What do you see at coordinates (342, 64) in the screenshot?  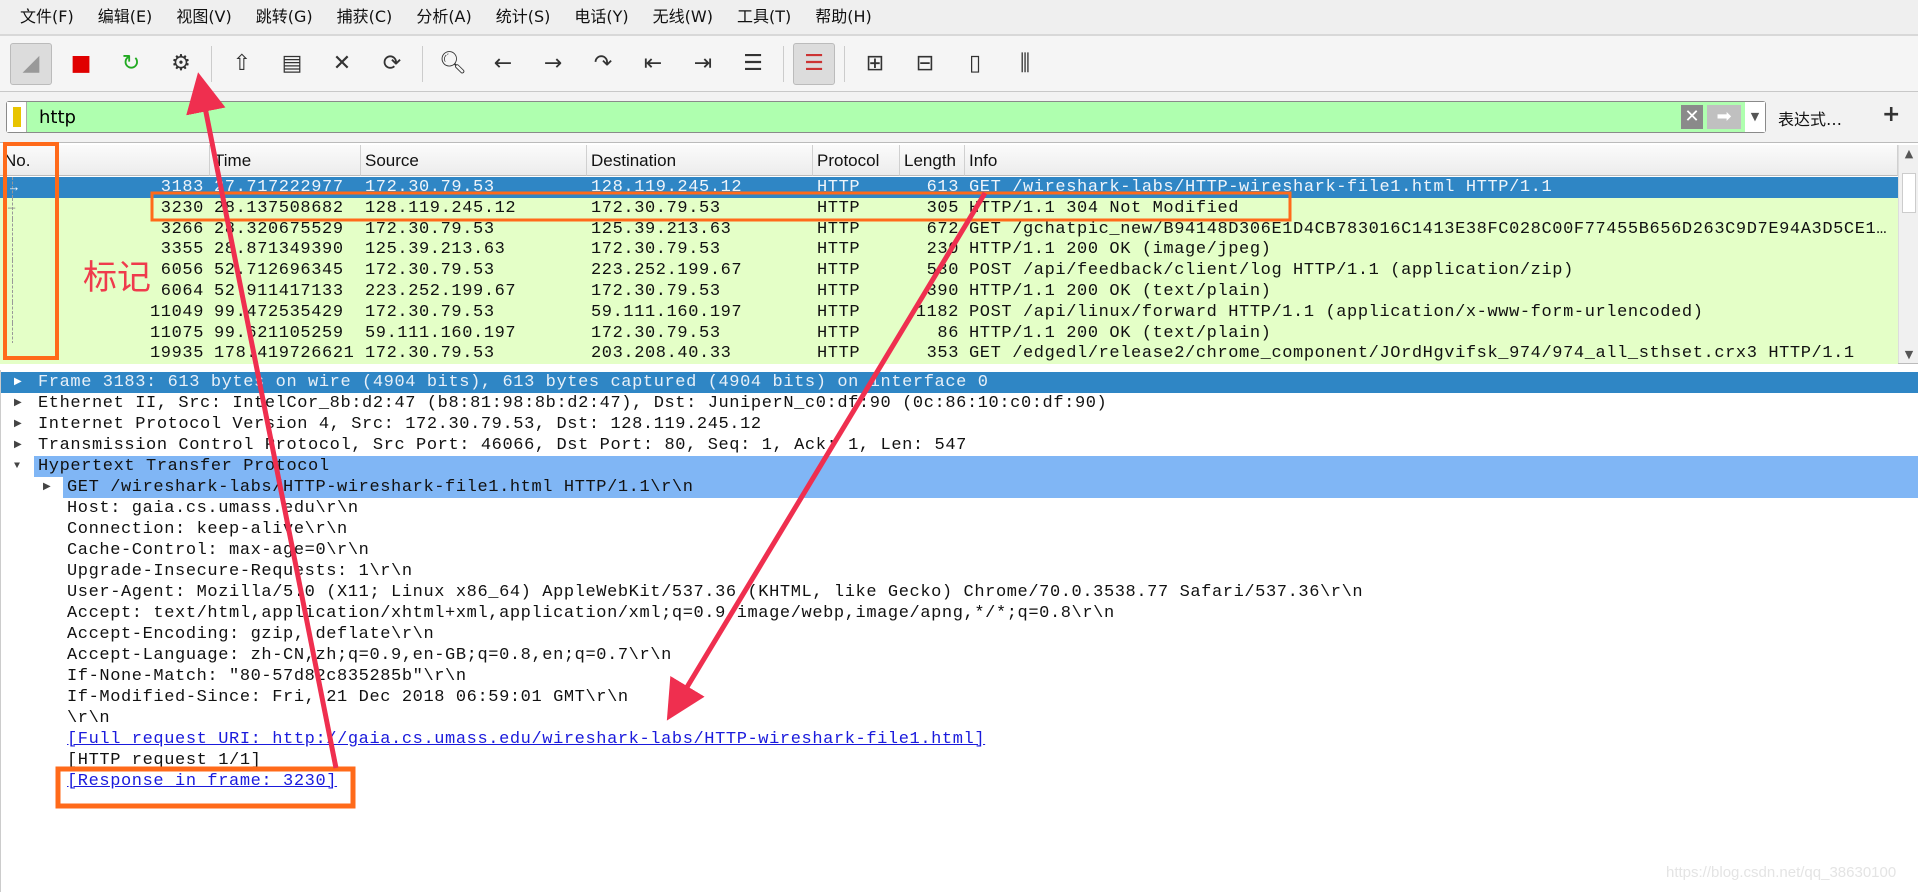 I see `close-file-icon: ✕` at bounding box center [342, 64].